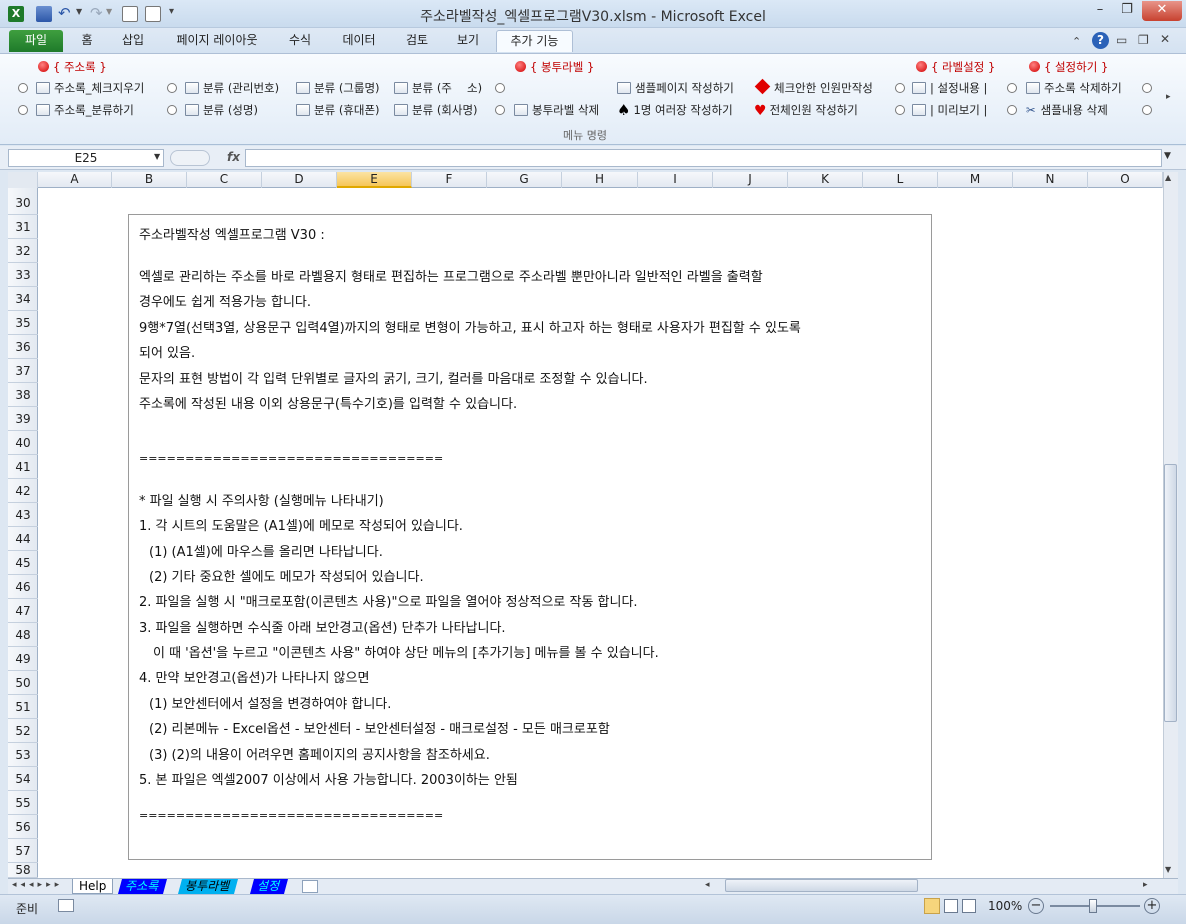 The width and height of the screenshot is (1186, 924). What do you see at coordinates (1050, 180) in the screenshot?
I see `column-header: N` at bounding box center [1050, 180].